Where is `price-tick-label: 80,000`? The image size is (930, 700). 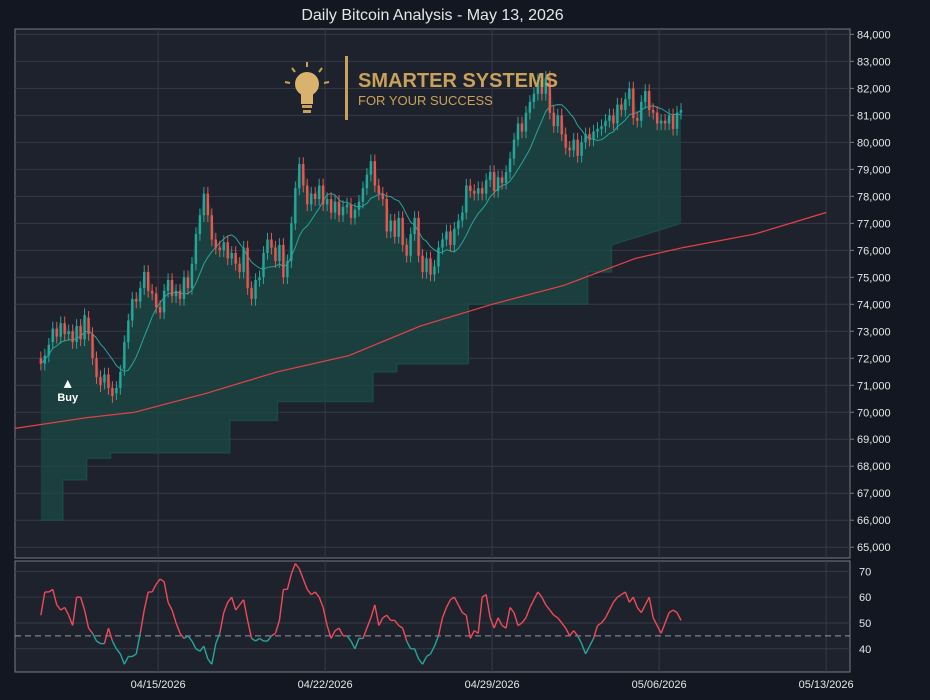
price-tick-label: 80,000 is located at coordinates (874, 143).